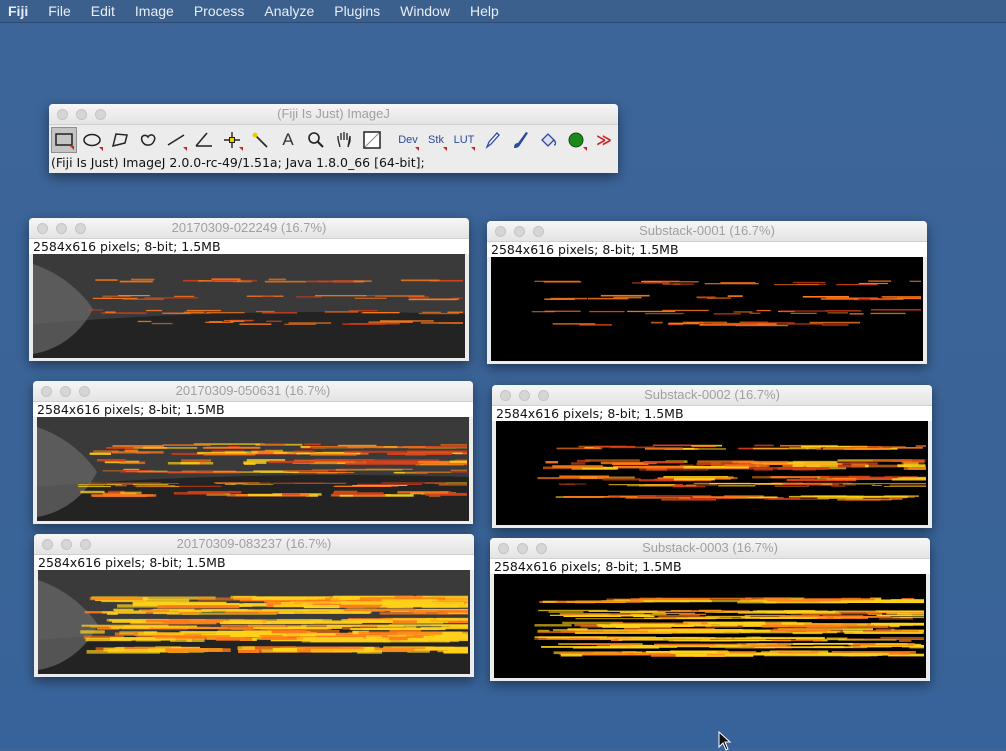 This screenshot has height=751, width=1006. Describe the element at coordinates (64, 140) in the screenshot. I see `rectangle-tool-icon` at that location.